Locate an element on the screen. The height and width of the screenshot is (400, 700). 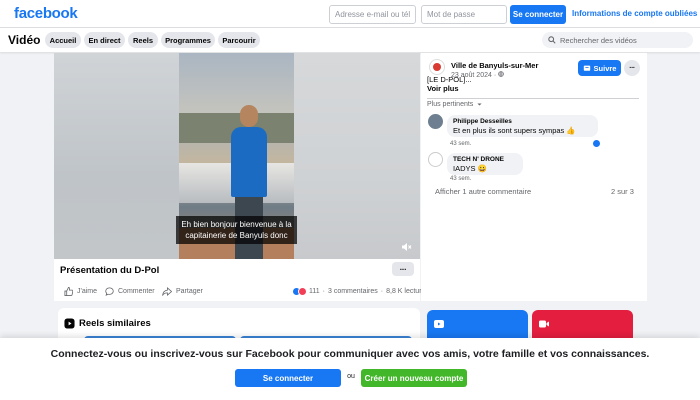
divider is located at coordinates (533, 98).